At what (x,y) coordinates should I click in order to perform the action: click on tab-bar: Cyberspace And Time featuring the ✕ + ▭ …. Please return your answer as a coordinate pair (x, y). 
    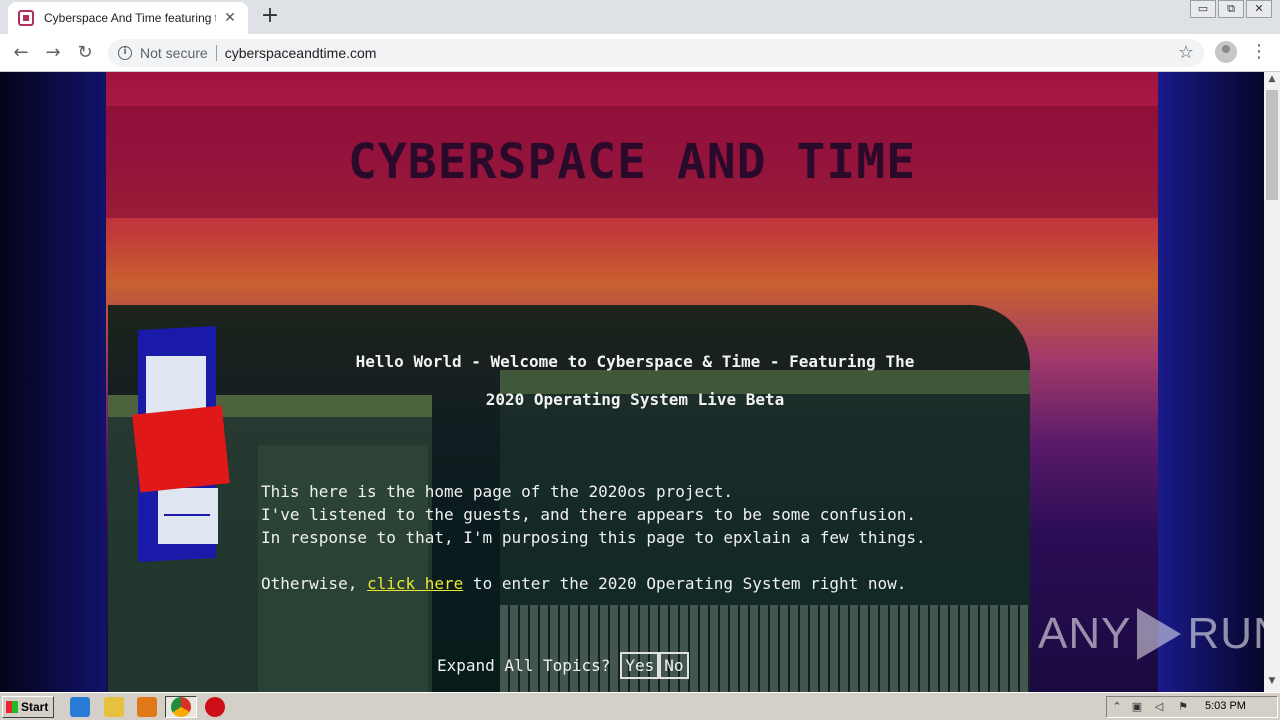
    Looking at the image, I should click on (640, 17).